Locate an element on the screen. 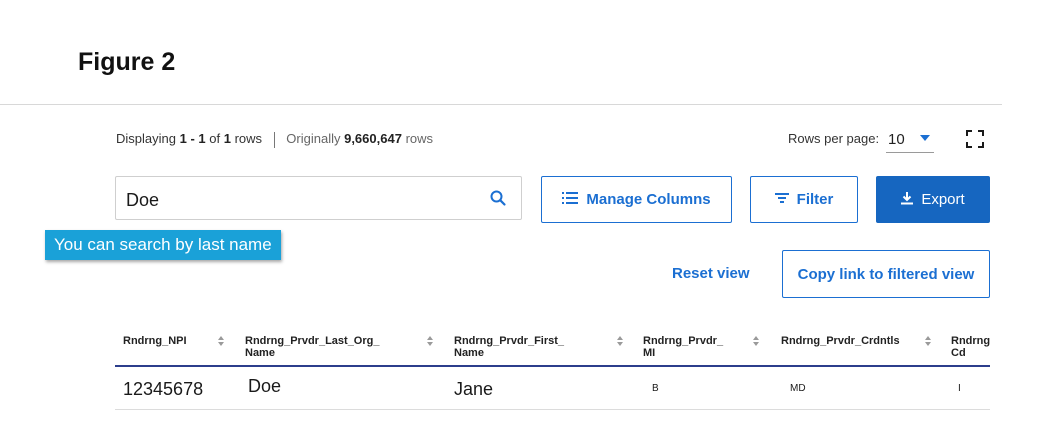 The height and width of the screenshot is (440, 1060). cell-credentials: MD is located at coordinates (798, 388).